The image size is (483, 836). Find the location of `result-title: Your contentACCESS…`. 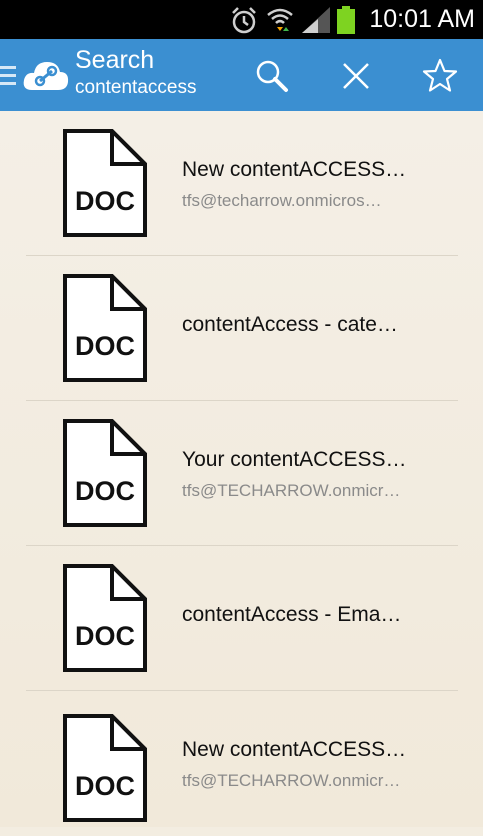

result-title: Your contentACCESS… is located at coordinates (294, 459).